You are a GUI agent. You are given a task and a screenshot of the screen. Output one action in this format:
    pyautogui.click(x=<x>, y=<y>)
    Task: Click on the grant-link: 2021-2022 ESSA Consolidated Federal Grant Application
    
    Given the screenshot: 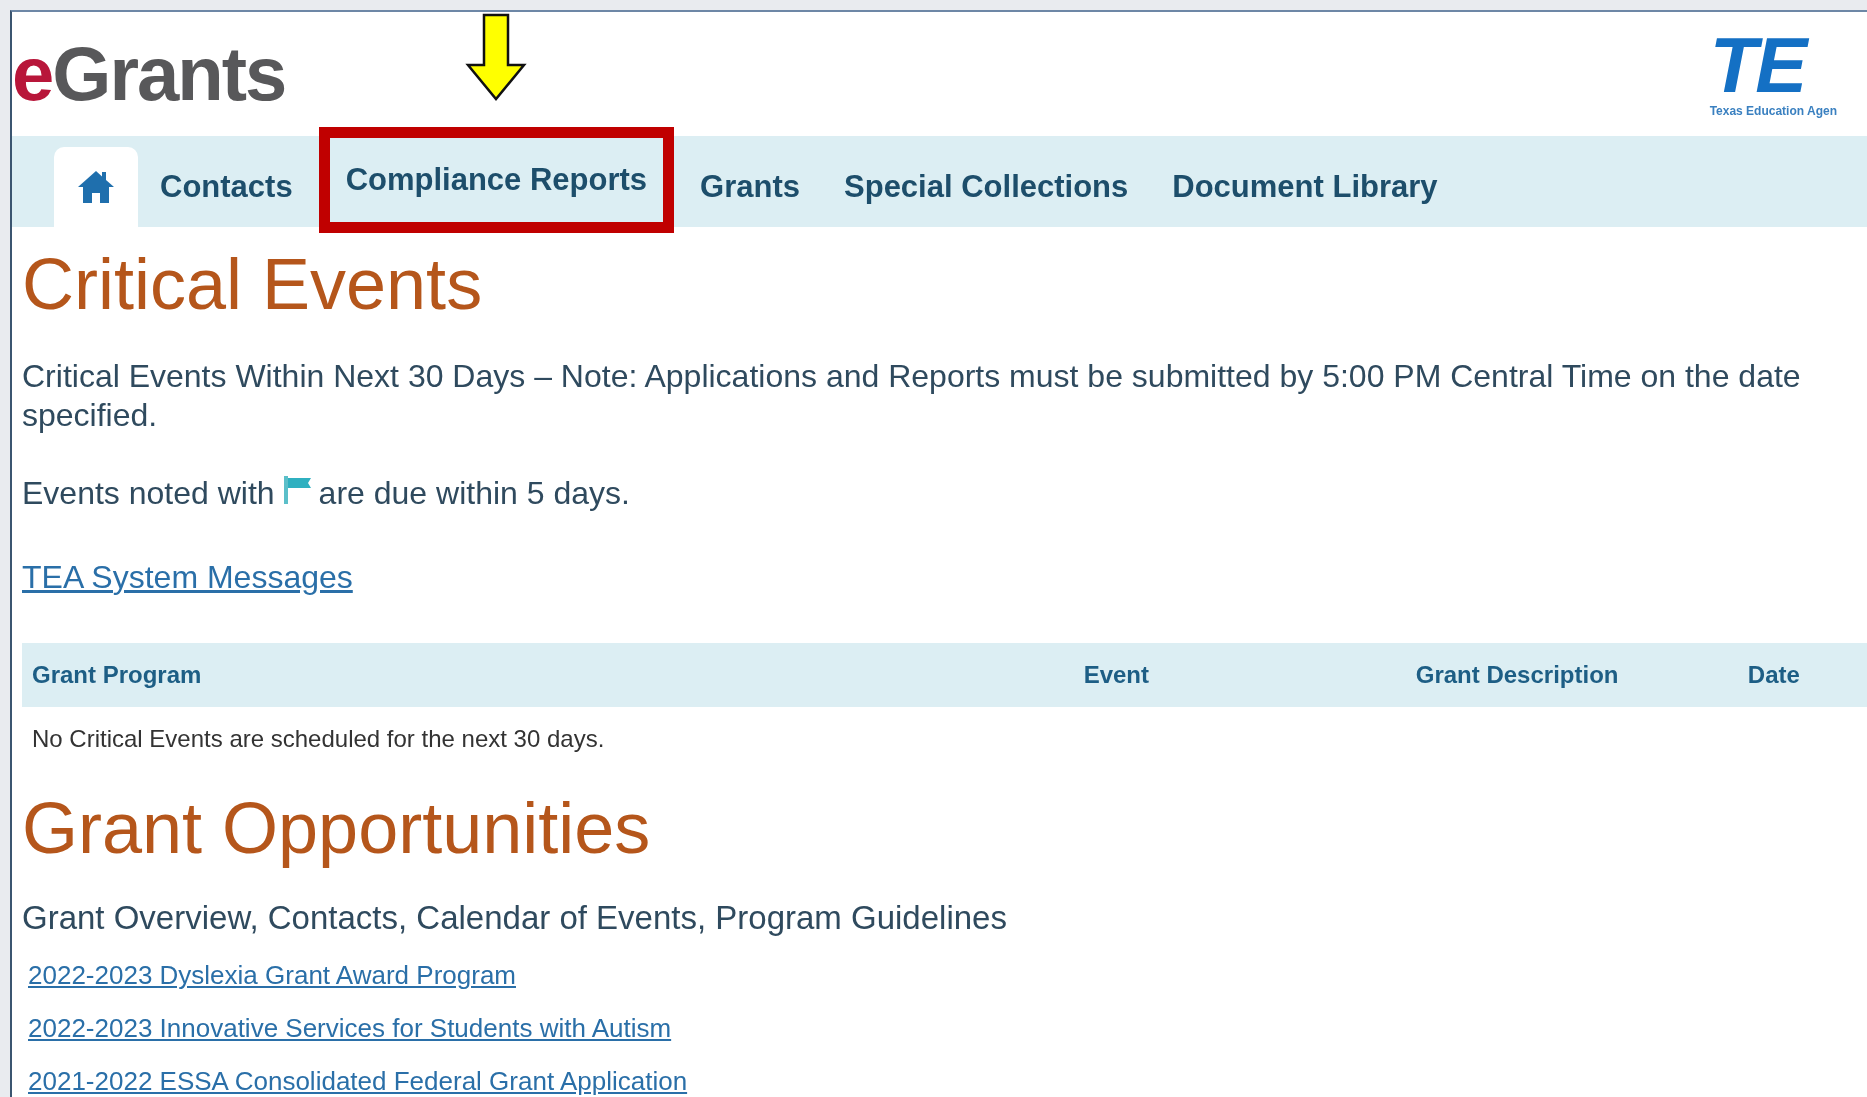 What is the action you would take?
    pyautogui.click(x=358, y=1079)
    